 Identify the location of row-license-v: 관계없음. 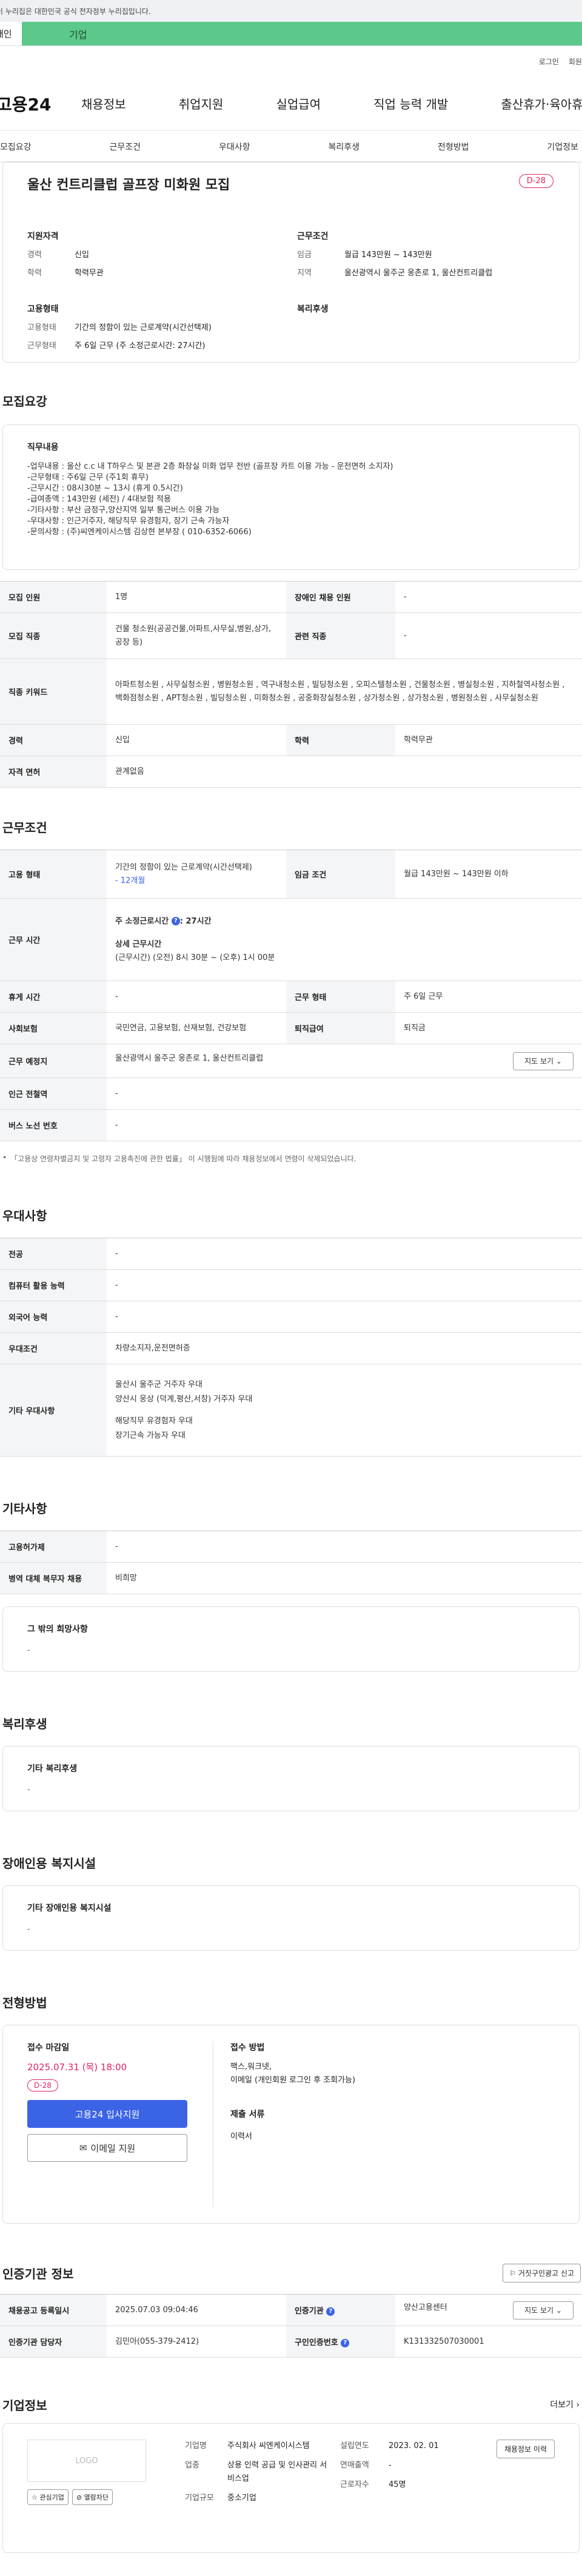
(344, 772).